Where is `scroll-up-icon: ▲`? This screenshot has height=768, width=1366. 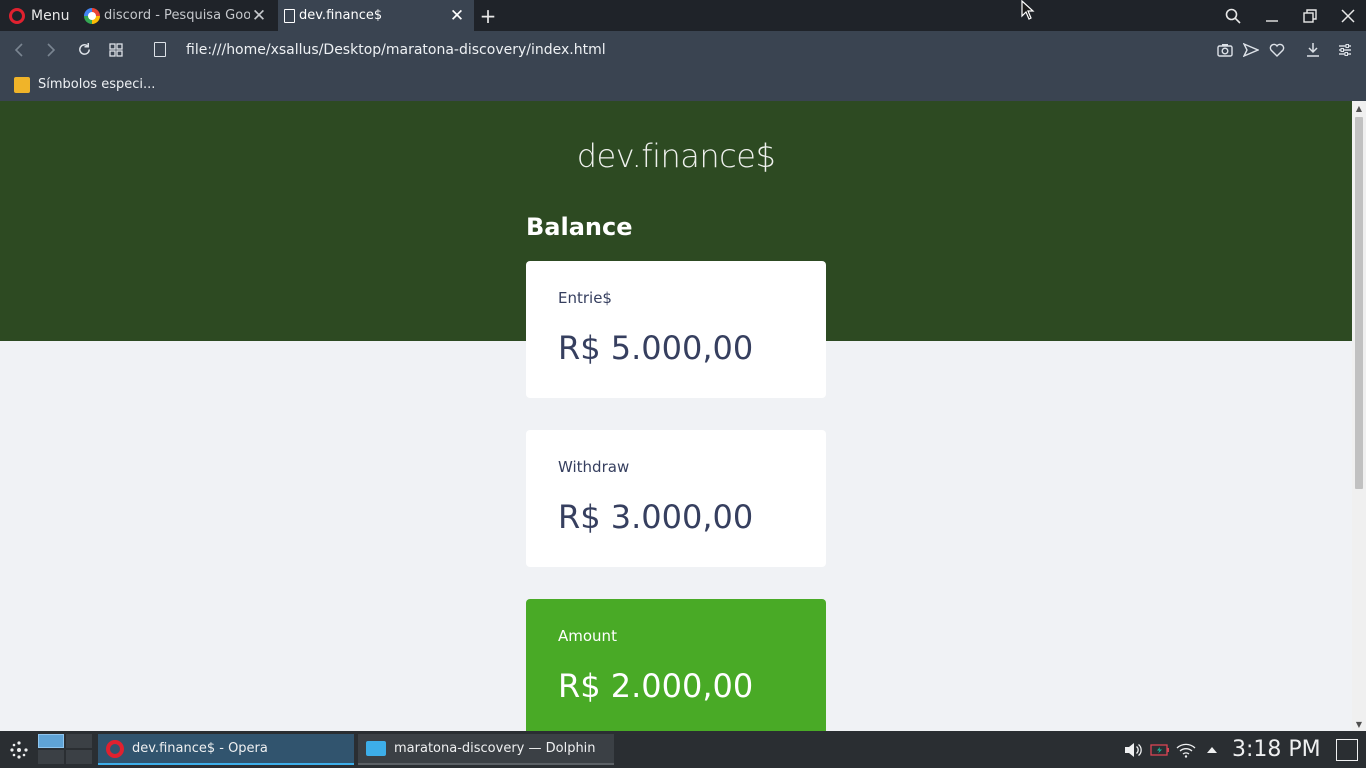
scroll-up-icon: ▲ is located at coordinates (1359, 108).